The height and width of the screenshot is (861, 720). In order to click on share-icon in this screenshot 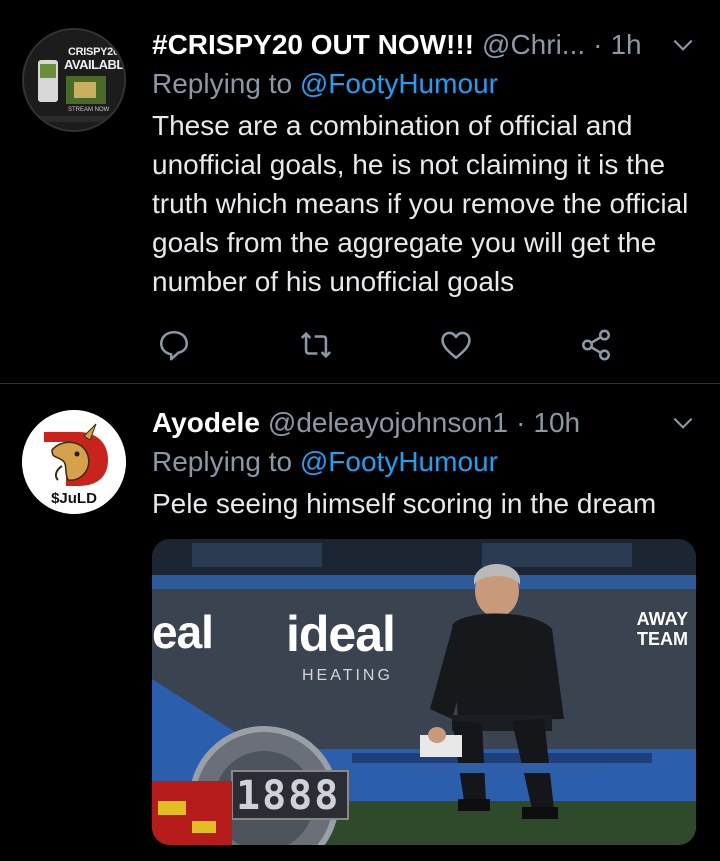, I will do `click(596, 345)`.